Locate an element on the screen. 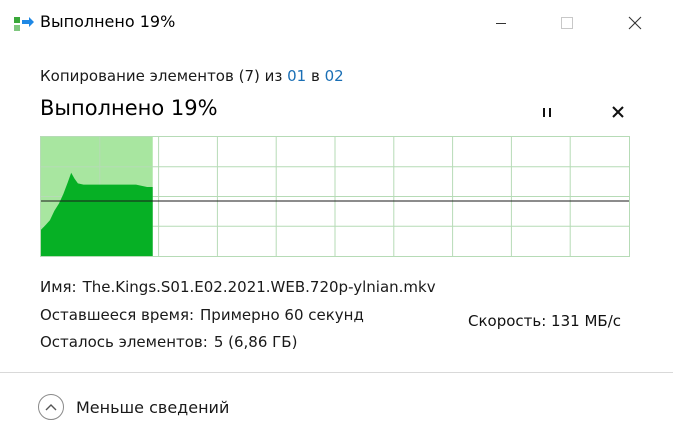  operation-prefix: Копирование элементов (7) из is located at coordinates (161, 76).